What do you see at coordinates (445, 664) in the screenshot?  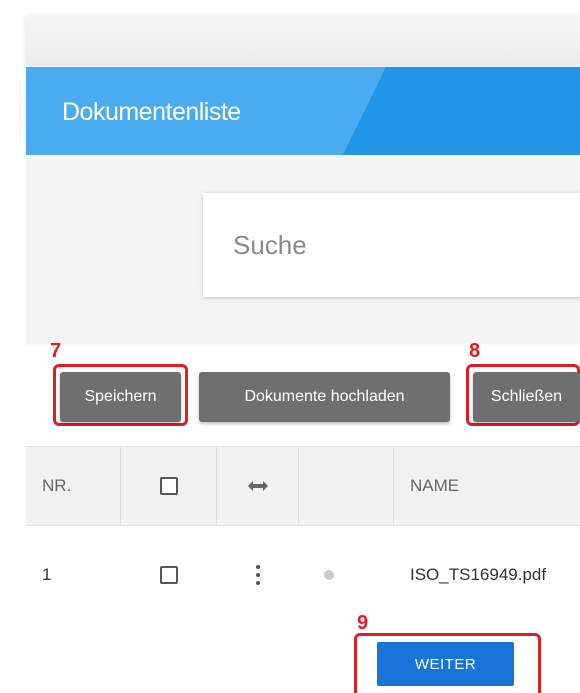 I see `weiter-button: WEITER` at bounding box center [445, 664].